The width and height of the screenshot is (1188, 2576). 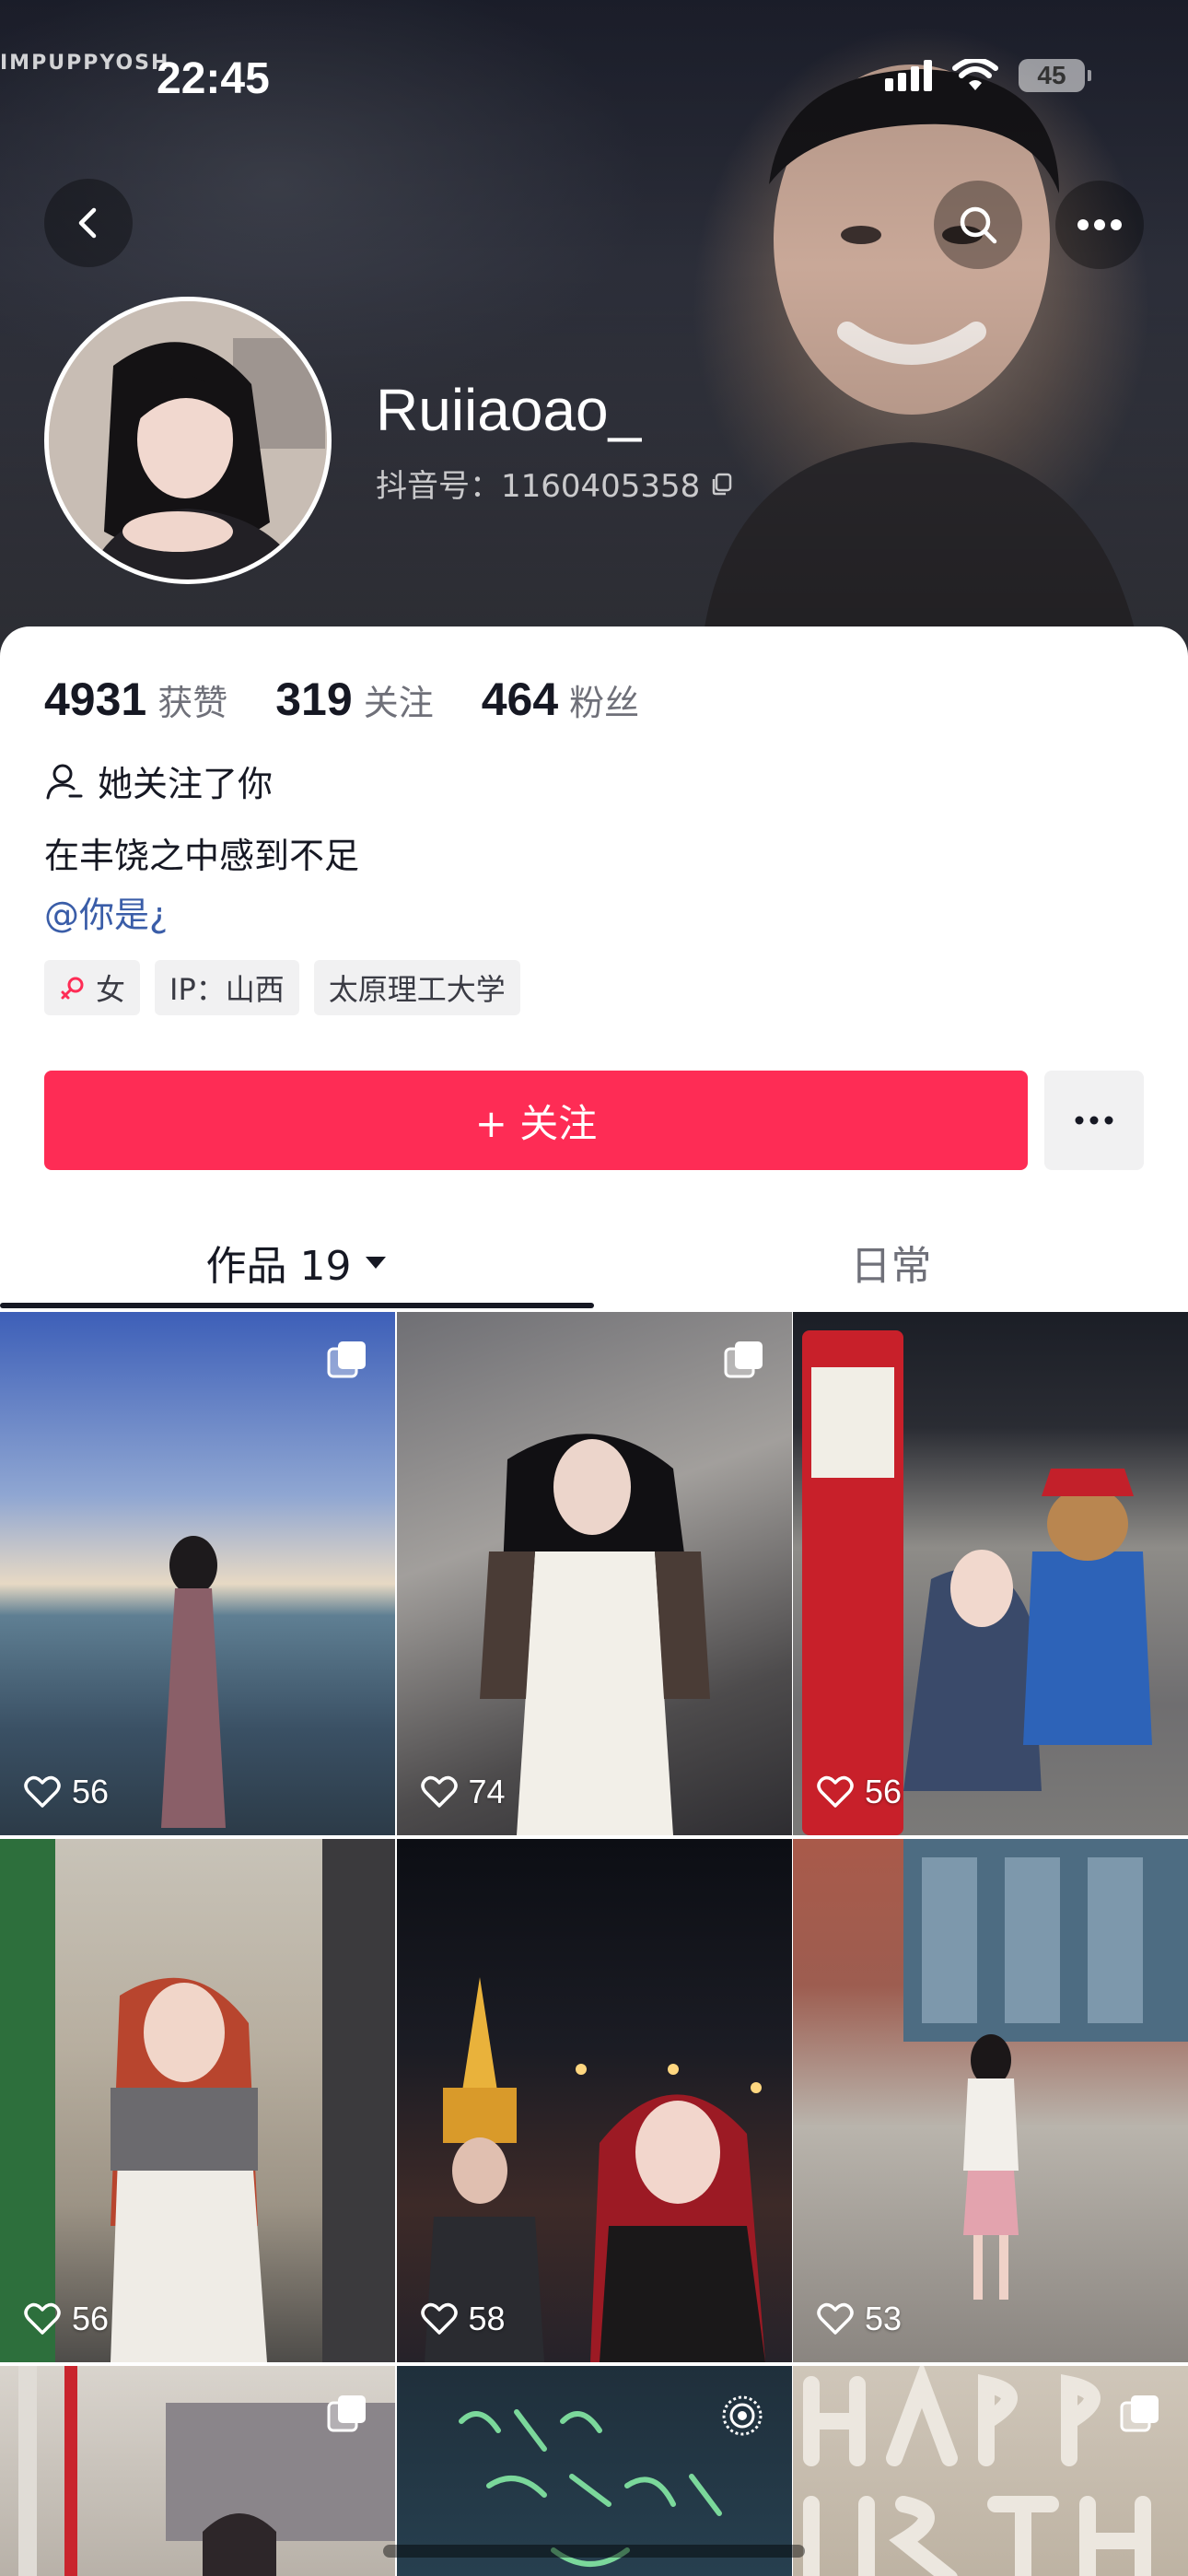 I want to click on tab-daily: 日常, so click(x=891, y=1262).